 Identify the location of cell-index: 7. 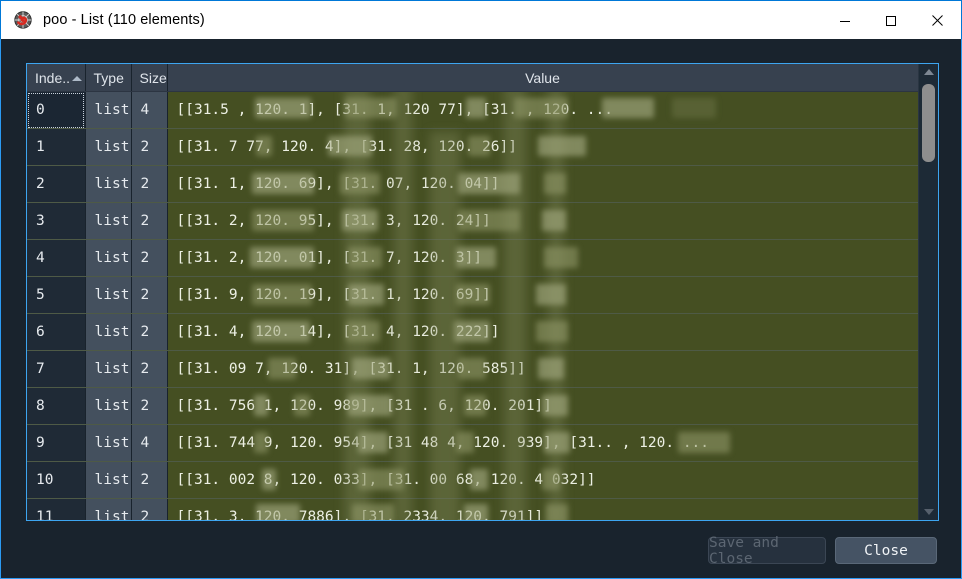
(56, 369).